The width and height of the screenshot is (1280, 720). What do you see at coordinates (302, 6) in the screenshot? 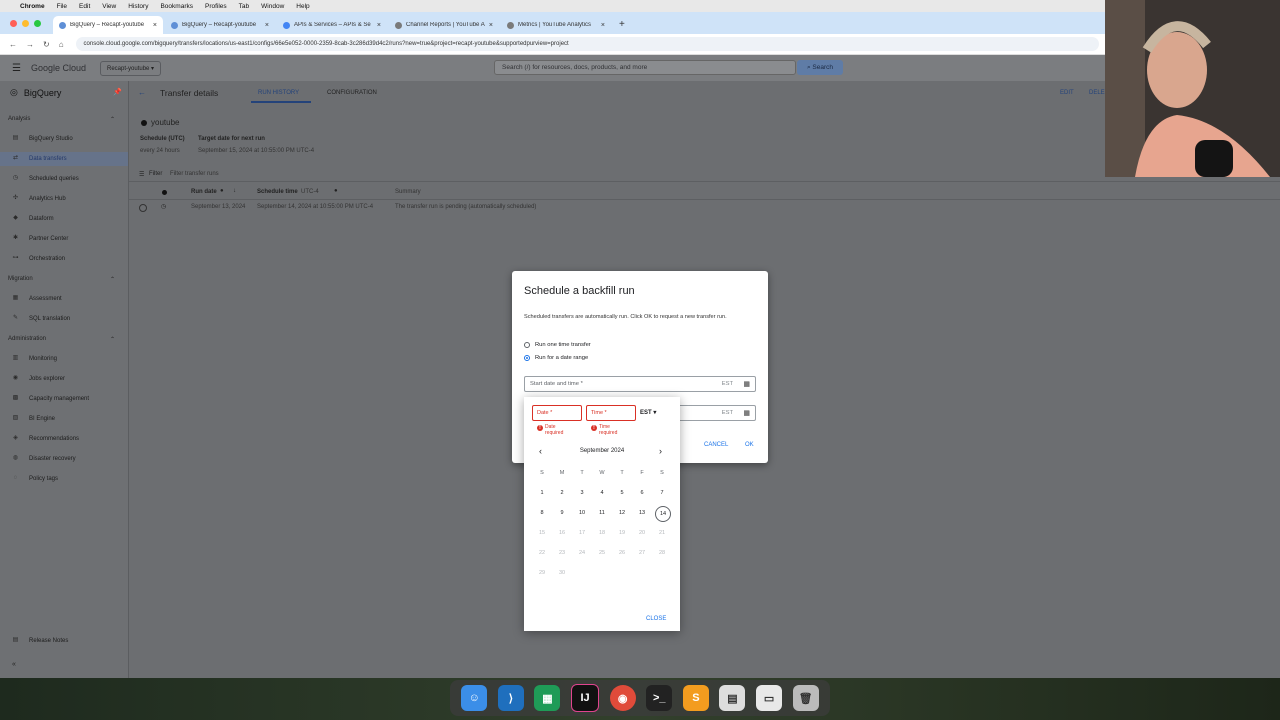
I see `menu-help: Help` at bounding box center [302, 6].